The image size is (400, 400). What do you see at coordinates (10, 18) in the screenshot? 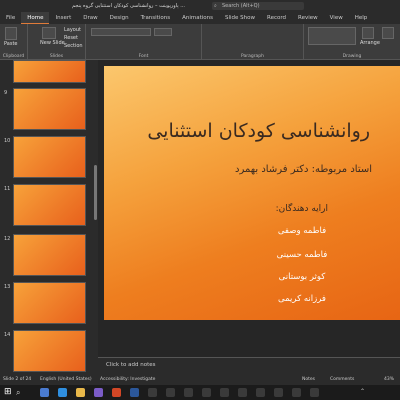
I see `tab-file: File` at bounding box center [10, 18].